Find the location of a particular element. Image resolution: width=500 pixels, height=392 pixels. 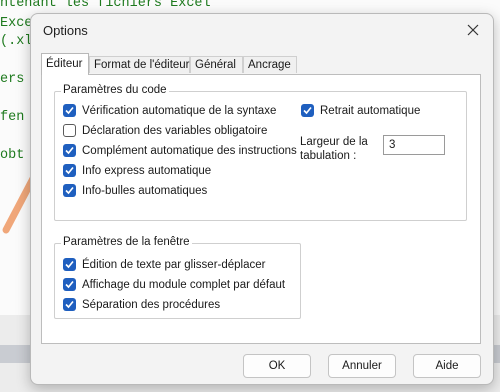

cancel-button: Annuler is located at coordinates (362, 366).